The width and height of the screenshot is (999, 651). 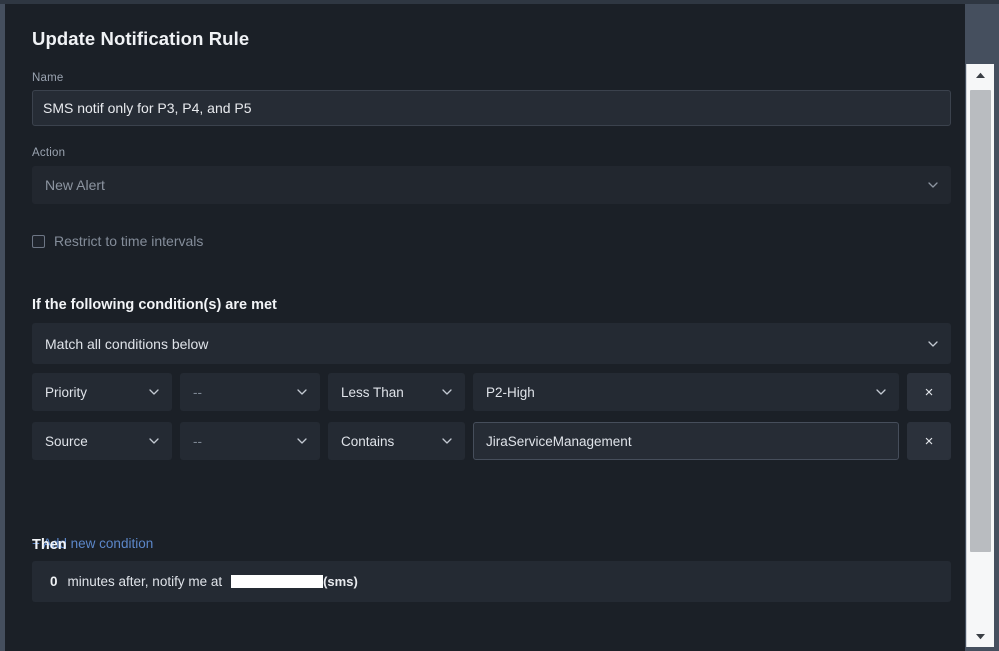 What do you see at coordinates (66, 441) in the screenshot?
I see `condition-field-value: Source` at bounding box center [66, 441].